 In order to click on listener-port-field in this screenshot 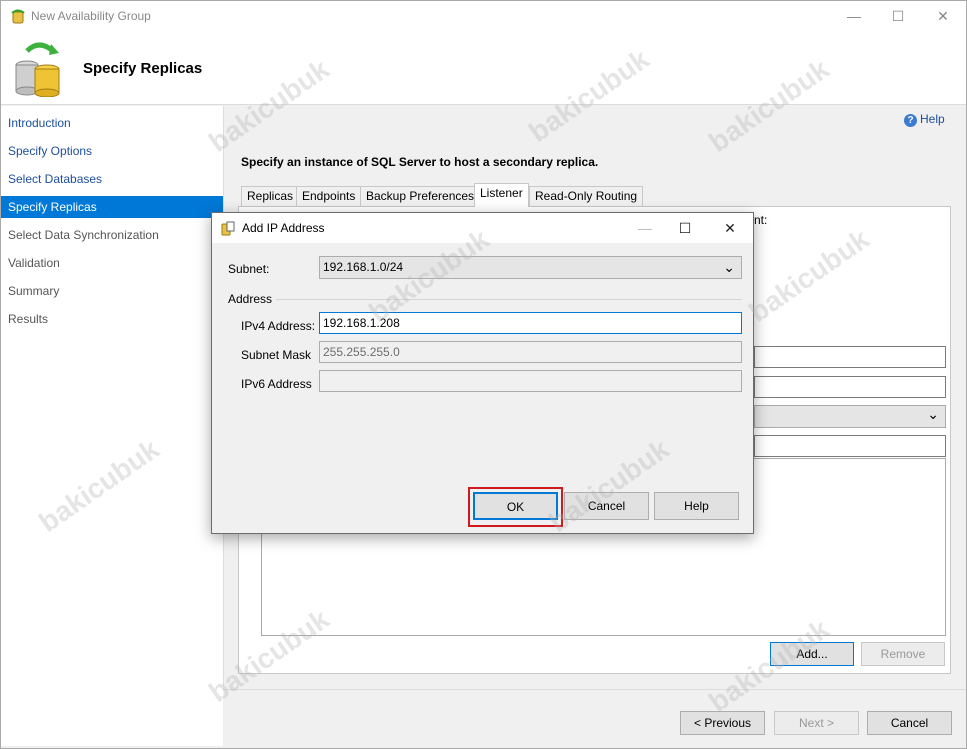, I will do `click(850, 387)`.